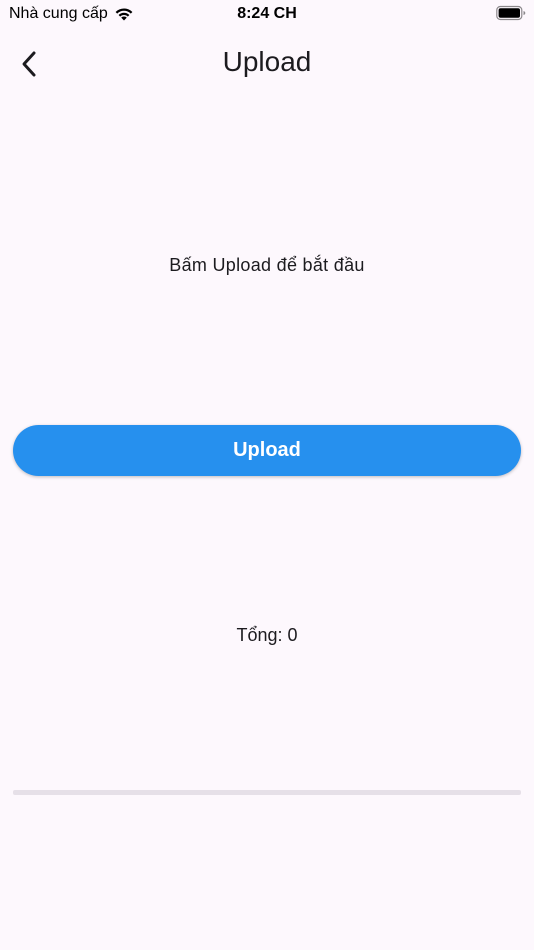 The height and width of the screenshot is (950, 534). What do you see at coordinates (267, 265) in the screenshot?
I see `instruction-text: Bấm Upload để bắt đầu` at bounding box center [267, 265].